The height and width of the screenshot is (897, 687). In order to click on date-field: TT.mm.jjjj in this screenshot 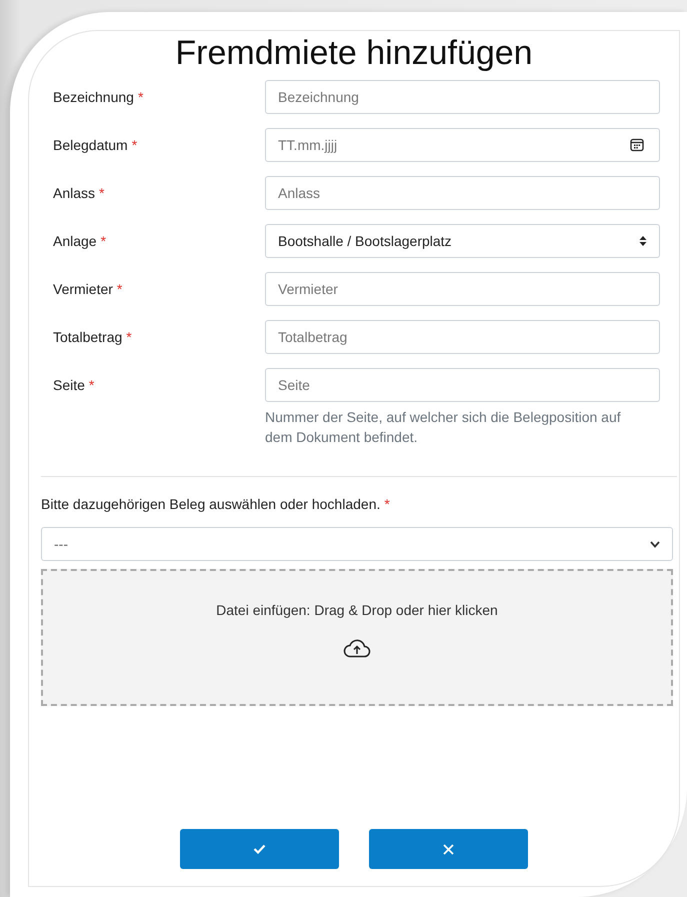, I will do `click(462, 145)`.